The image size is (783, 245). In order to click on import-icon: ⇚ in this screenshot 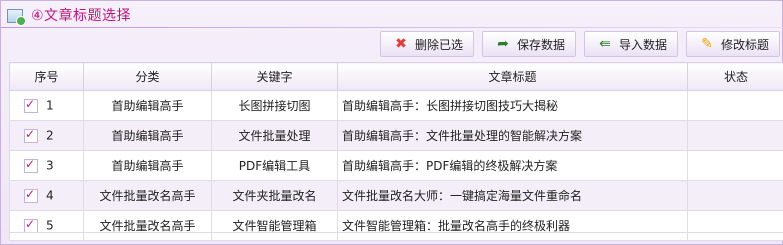, I will do `click(605, 44)`.